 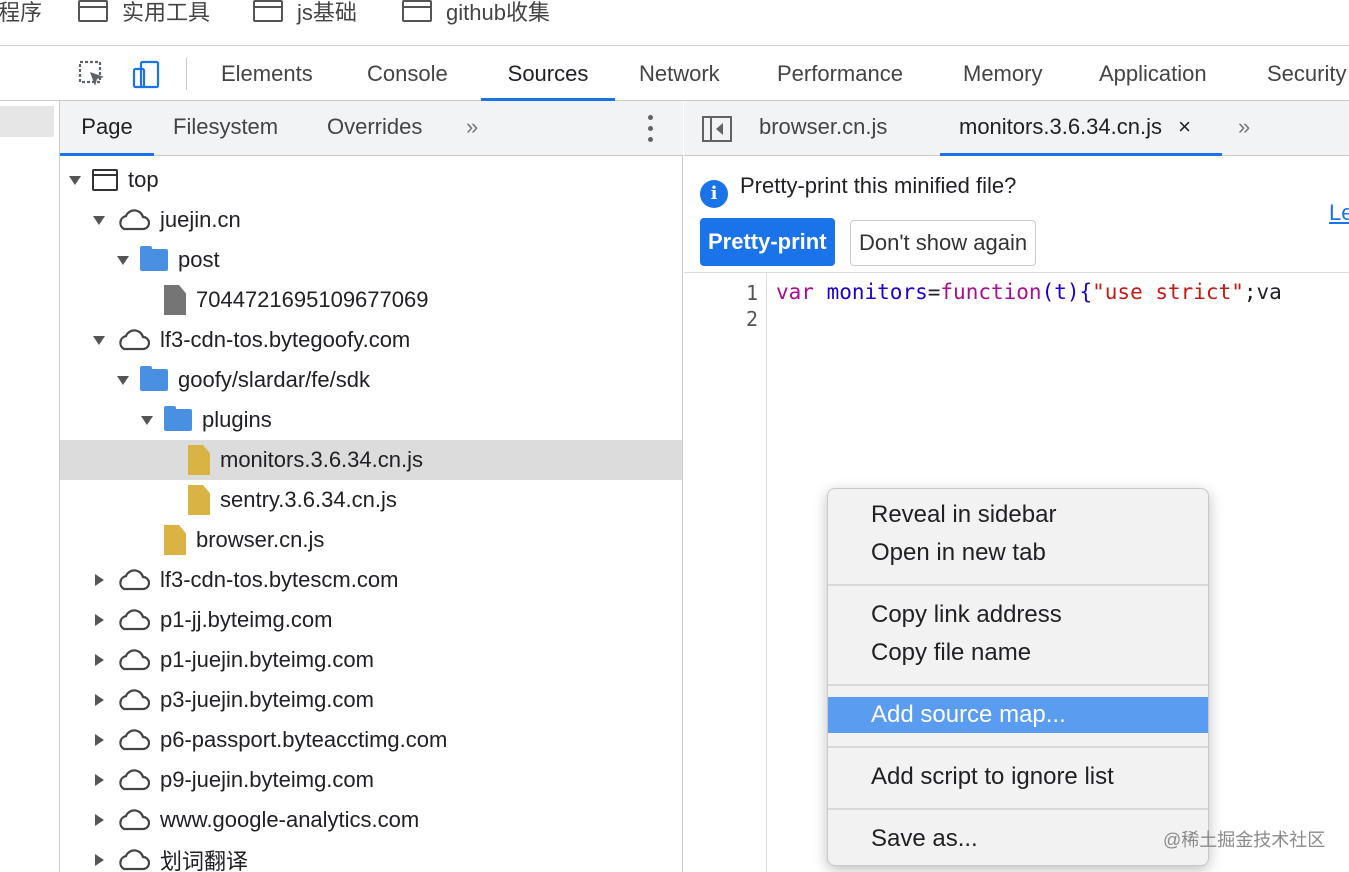 I want to click on tree-item: juejin.cn, so click(x=371, y=220).